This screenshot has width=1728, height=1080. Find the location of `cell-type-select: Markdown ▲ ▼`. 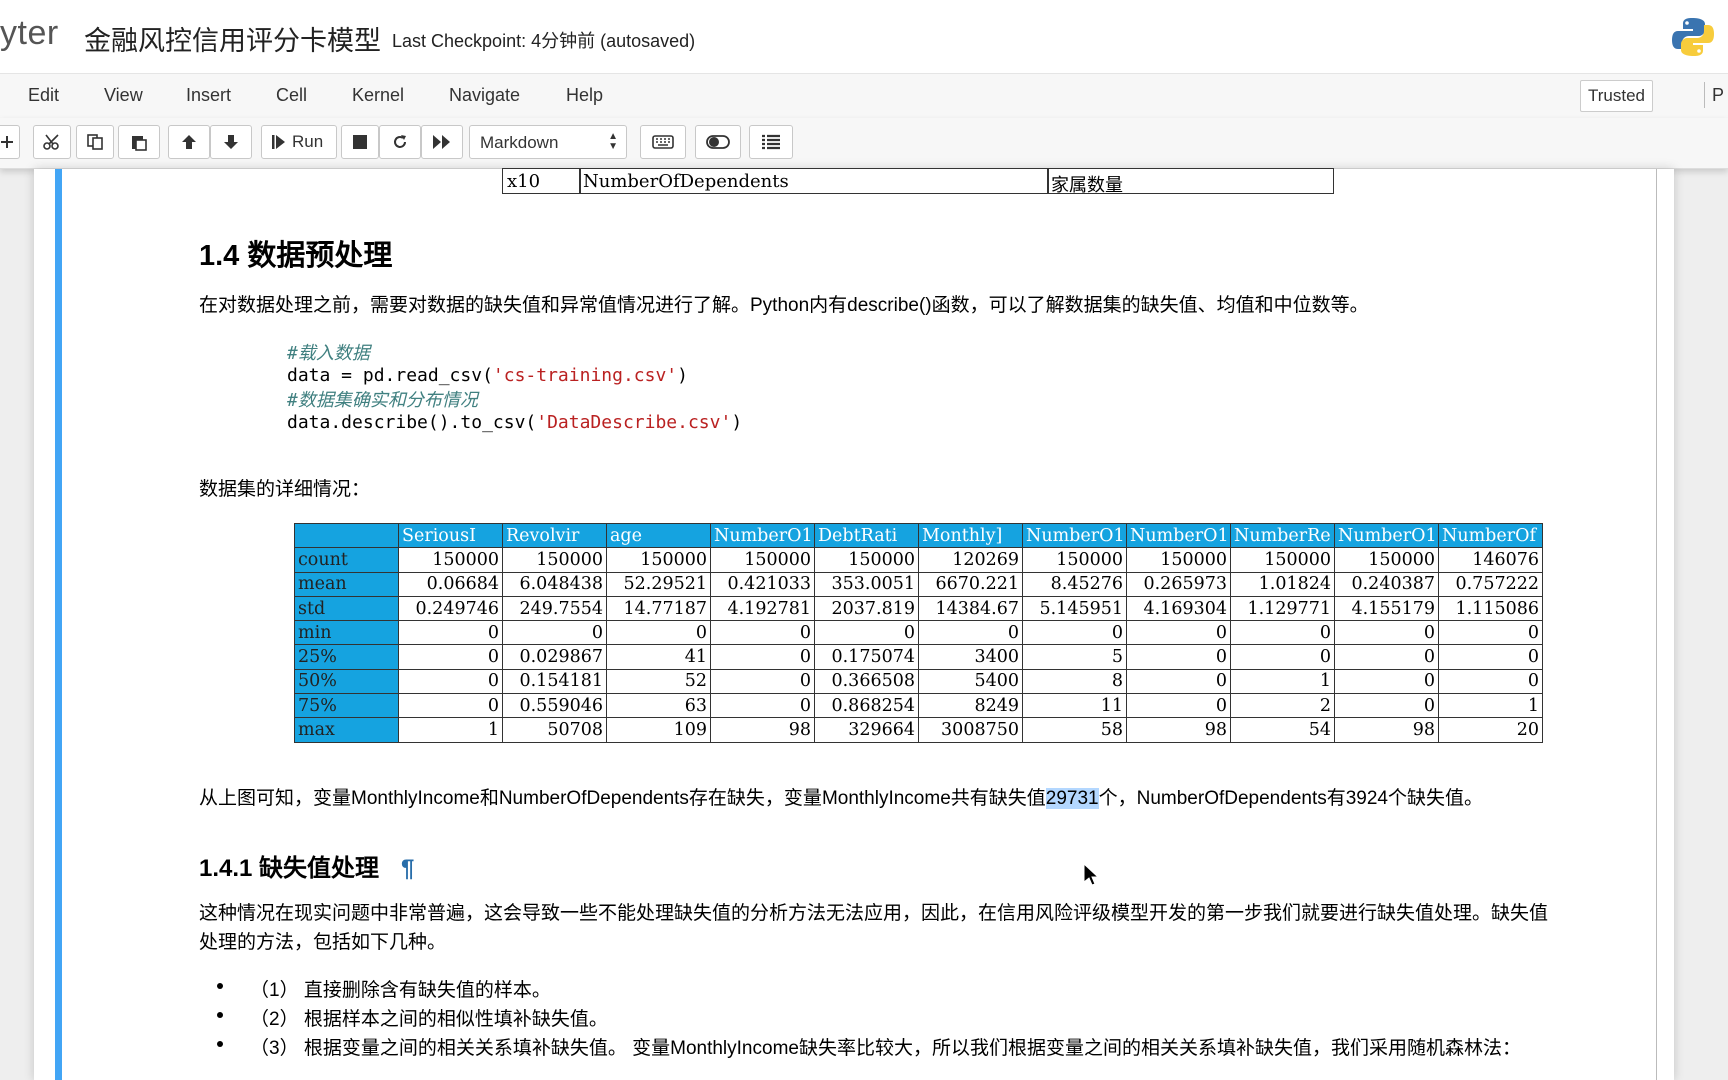

cell-type-select: Markdown ▲ ▼ is located at coordinates (548, 142).